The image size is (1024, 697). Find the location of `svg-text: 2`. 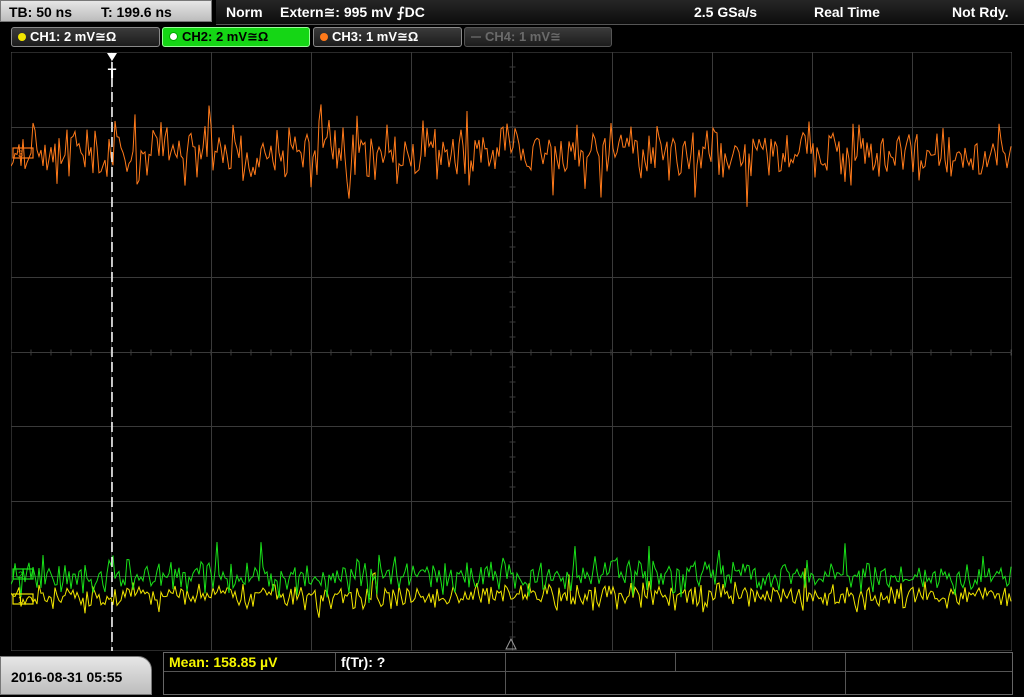

svg-text: 2 is located at coordinates (20, 575).